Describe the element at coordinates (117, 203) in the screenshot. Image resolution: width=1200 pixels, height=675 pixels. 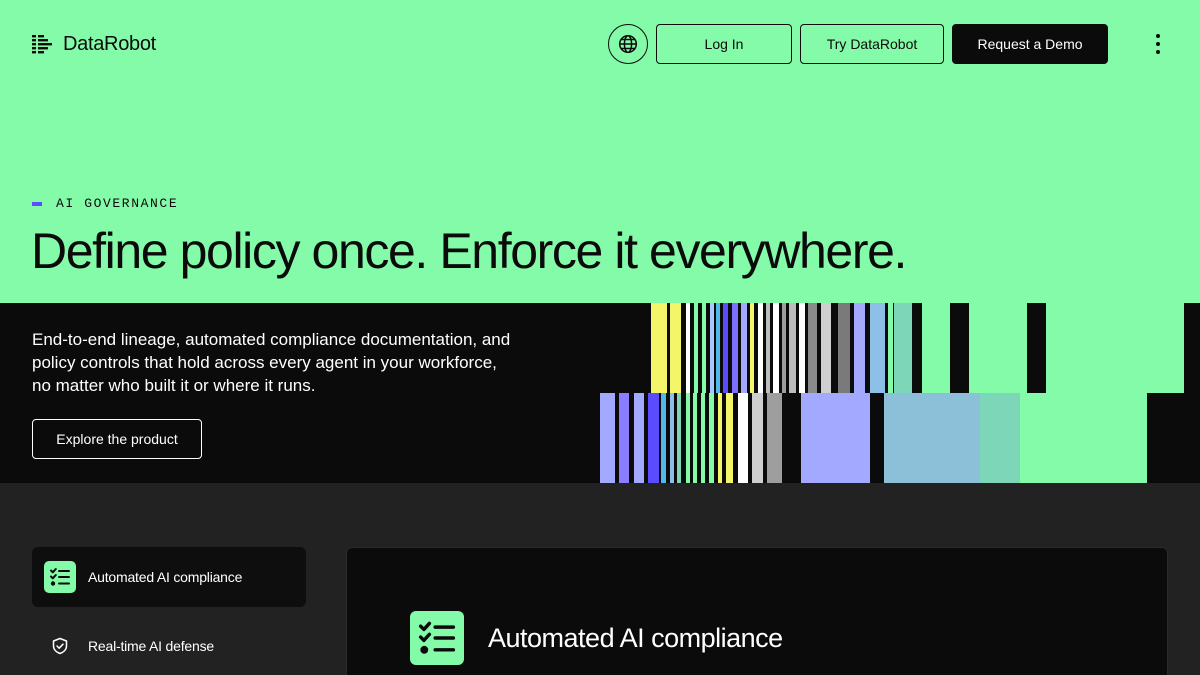
I see `eyebrow-text: AI GOVERNANCE` at that location.